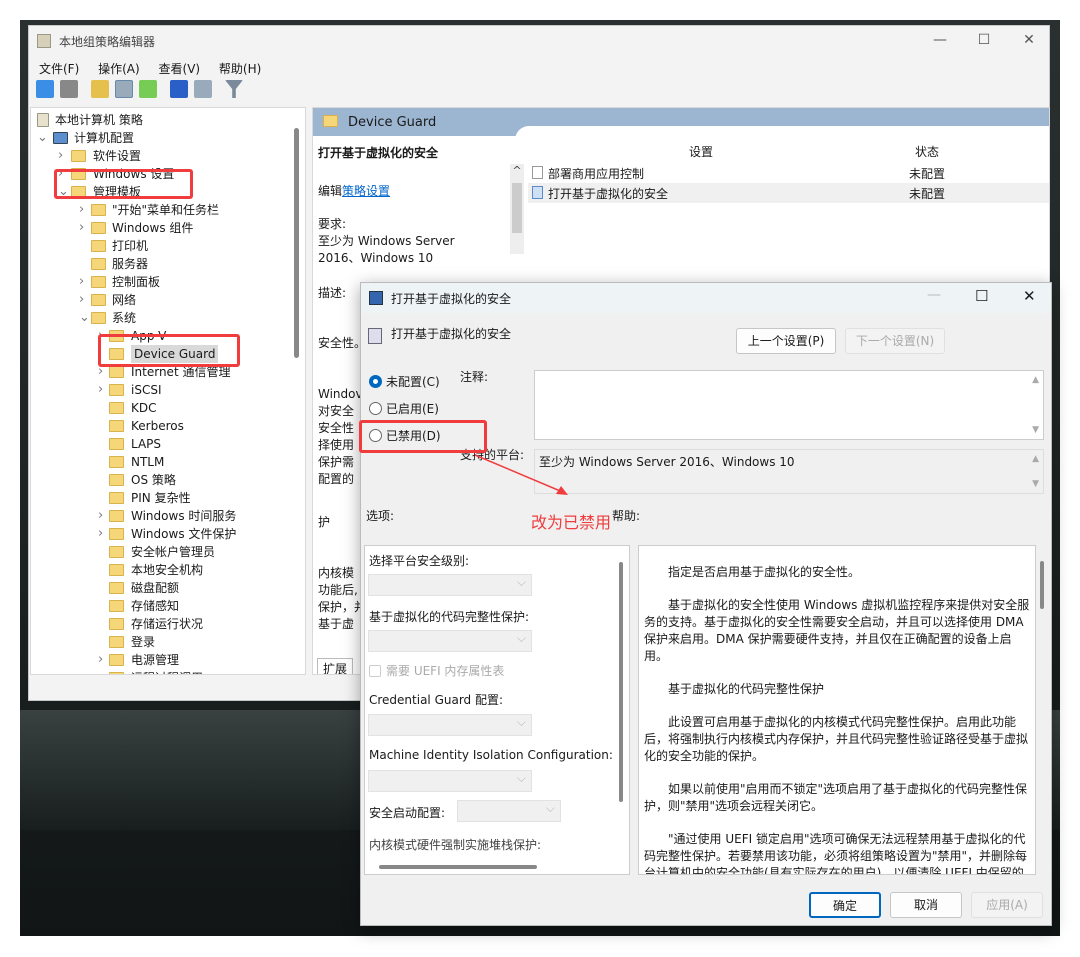 The image size is (1080, 957). Describe the element at coordinates (509, 811) in the screenshot. I see `secure-launch-select` at that location.